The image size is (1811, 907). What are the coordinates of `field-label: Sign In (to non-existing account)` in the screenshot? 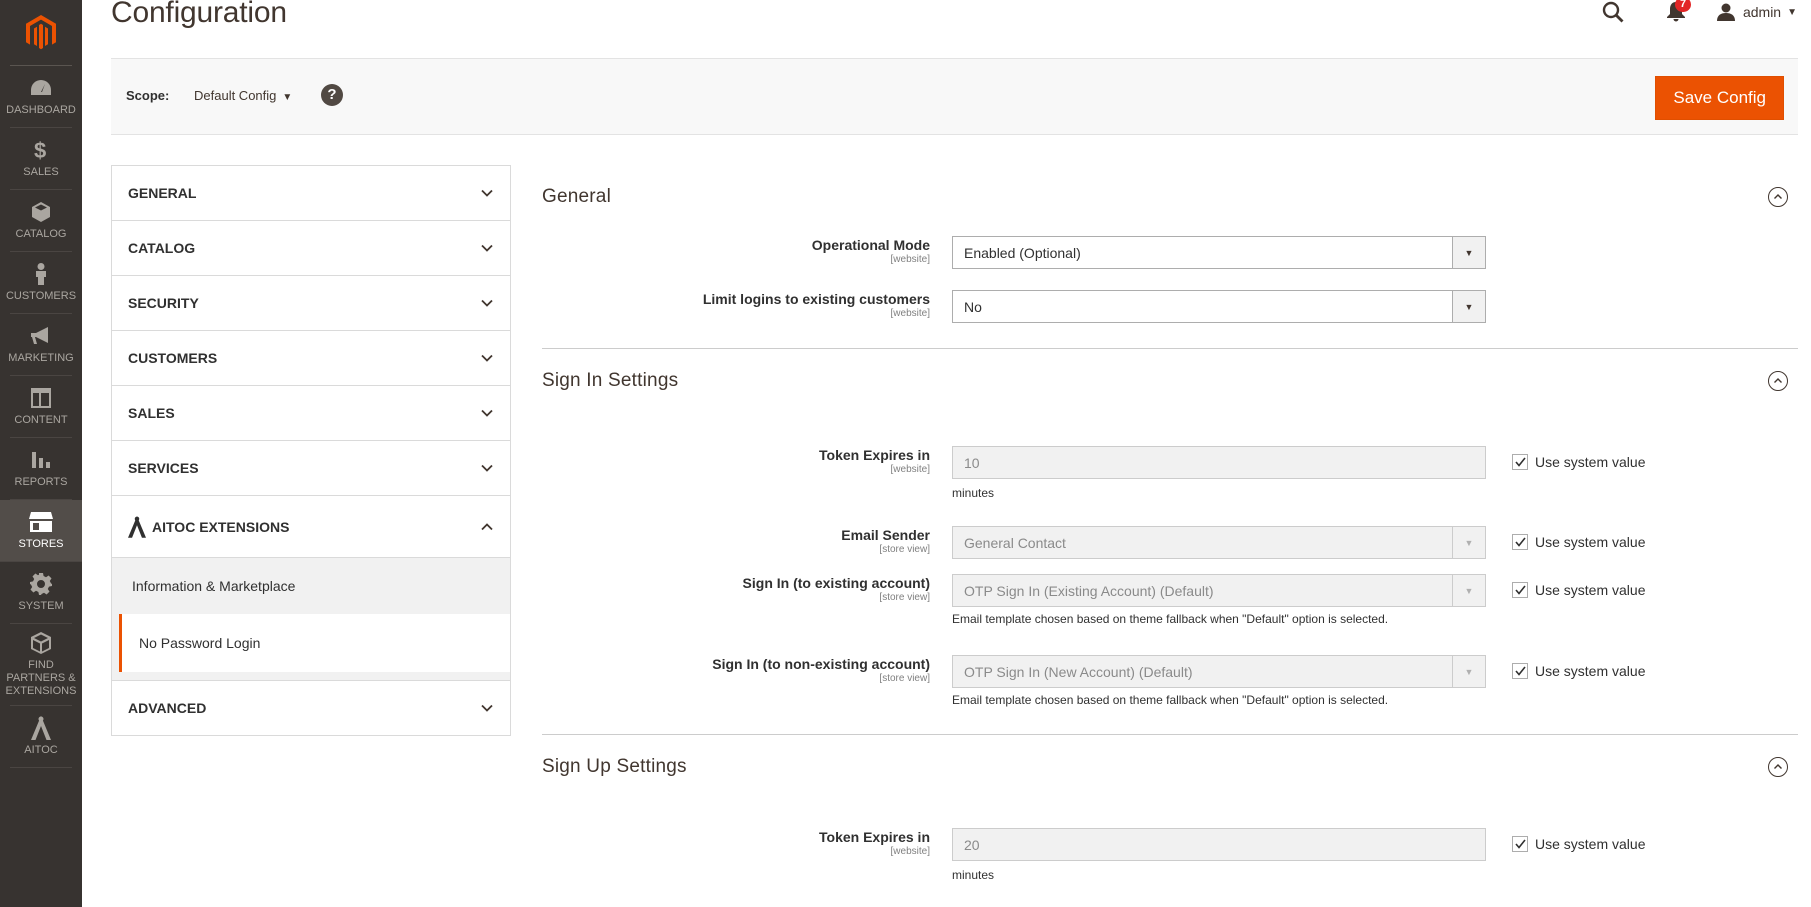 It's located at (821, 664).